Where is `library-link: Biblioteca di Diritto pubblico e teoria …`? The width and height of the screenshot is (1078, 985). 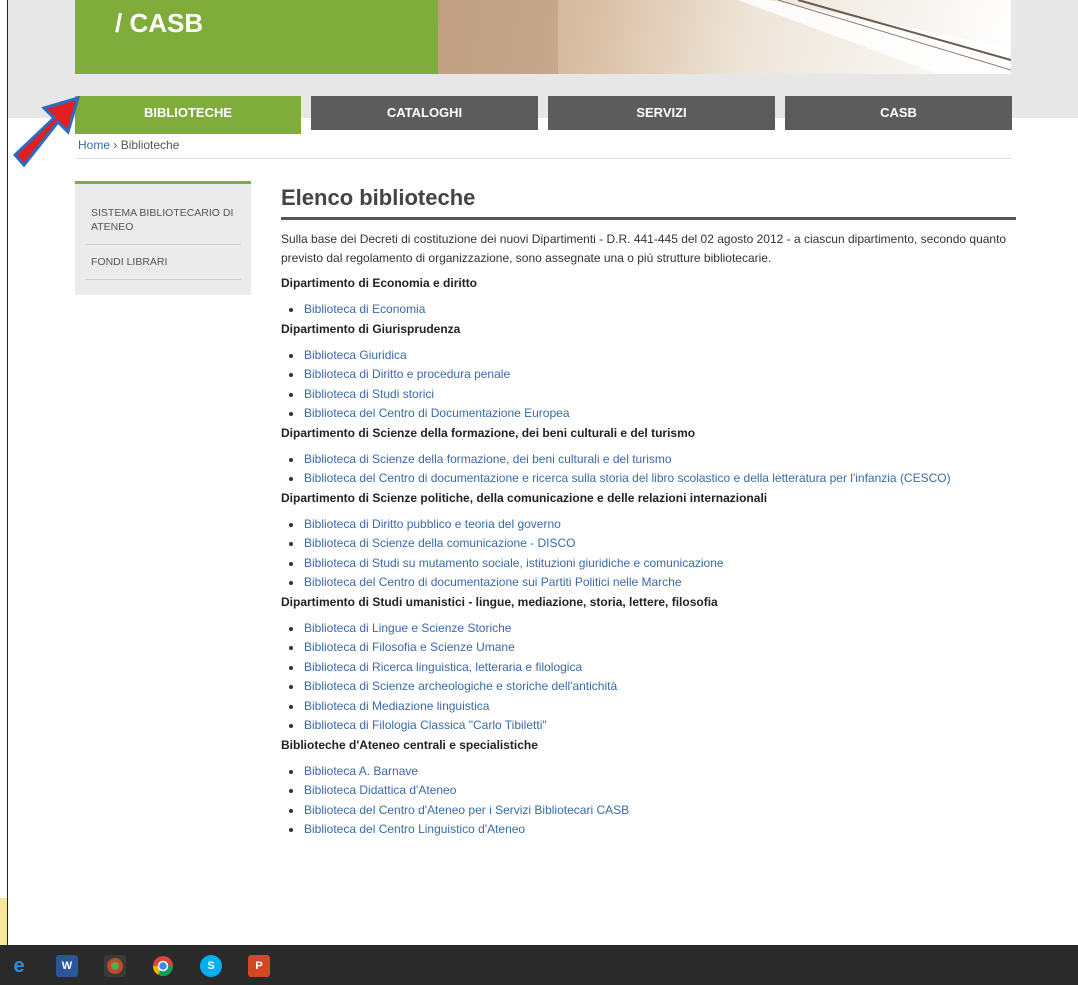 library-link: Biblioteca di Diritto pubblico e teoria … is located at coordinates (432, 524).